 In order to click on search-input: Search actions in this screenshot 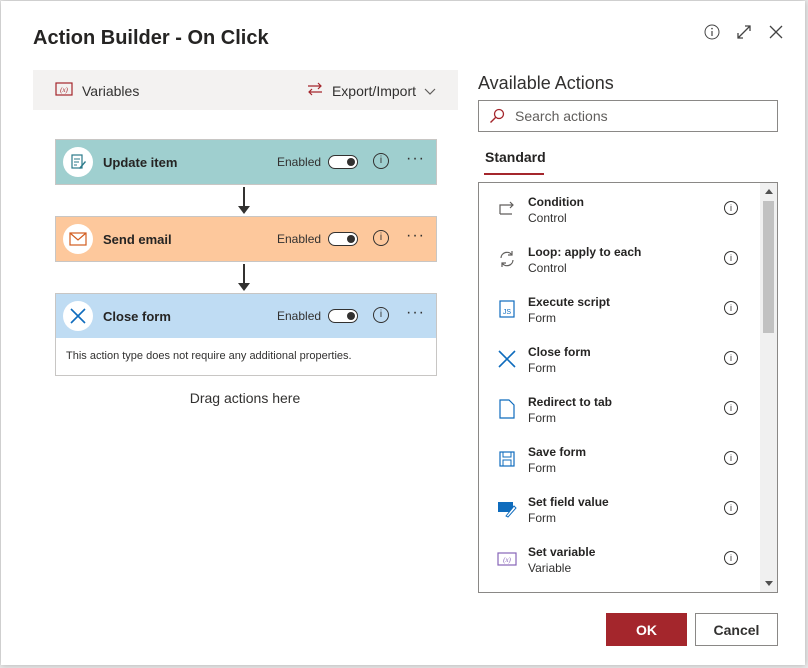, I will do `click(628, 116)`.